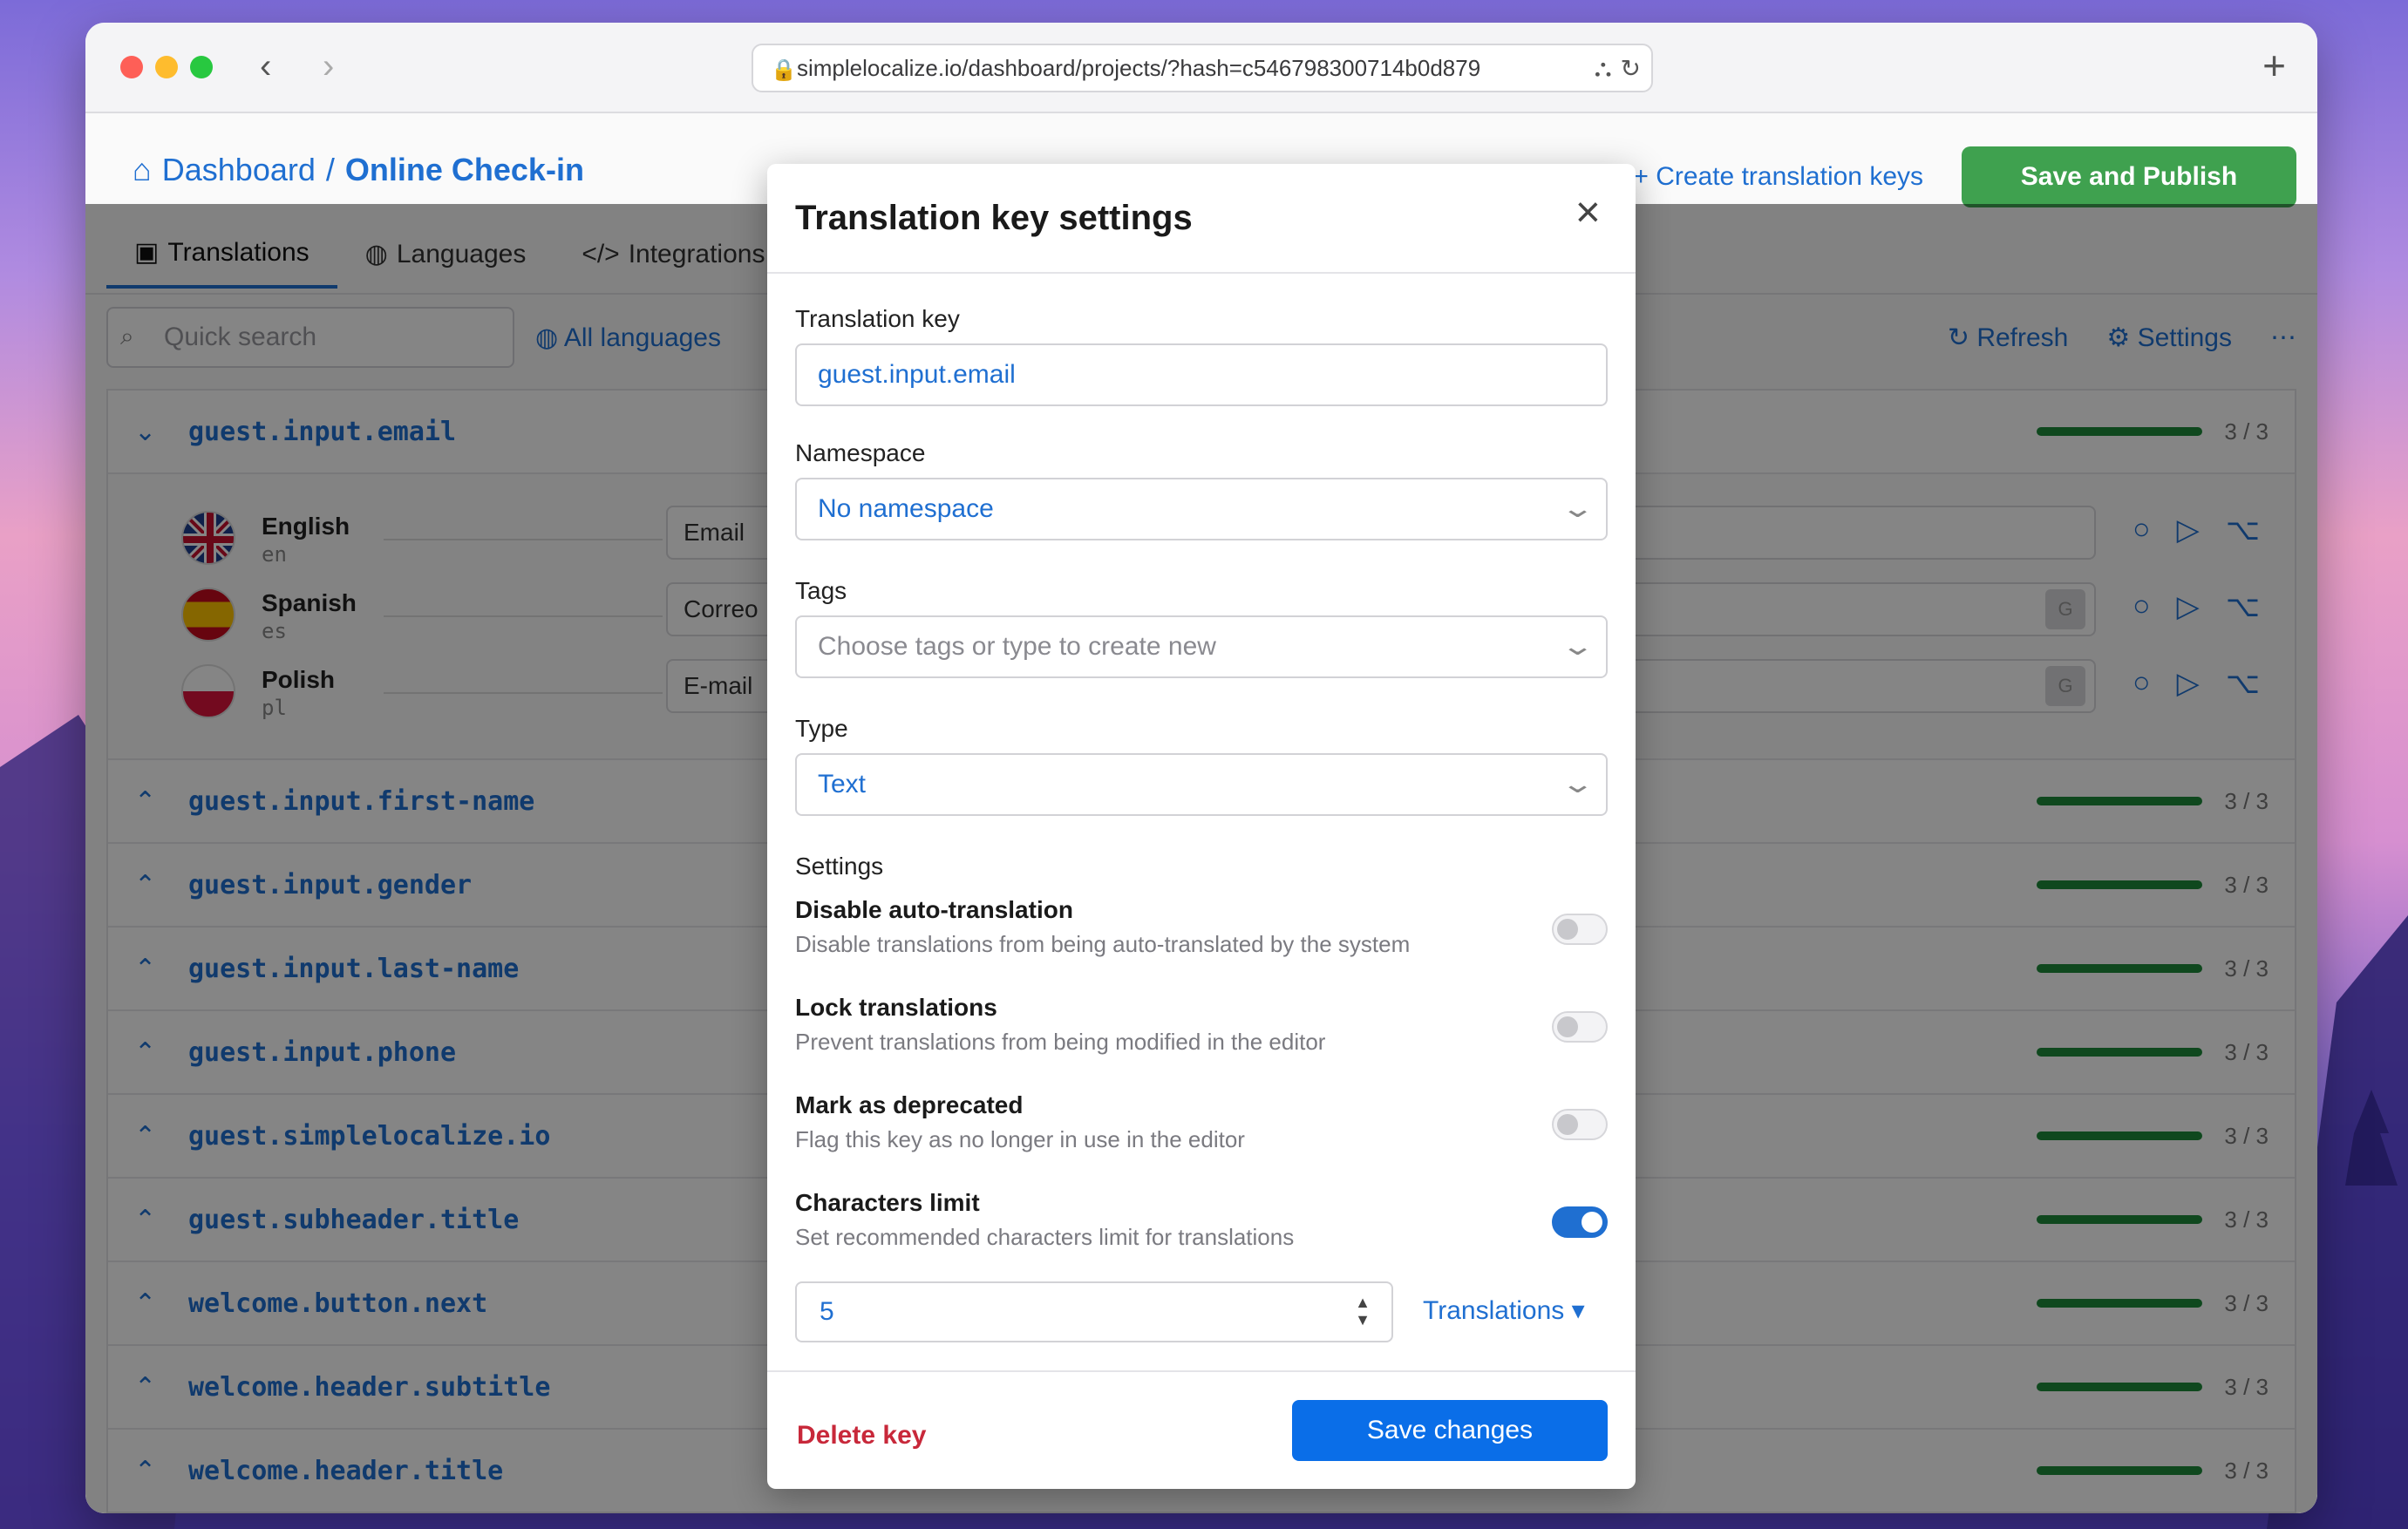  I want to click on breadcrumb: ⌂ Dashboard / Online Check-in, so click(358, 170).